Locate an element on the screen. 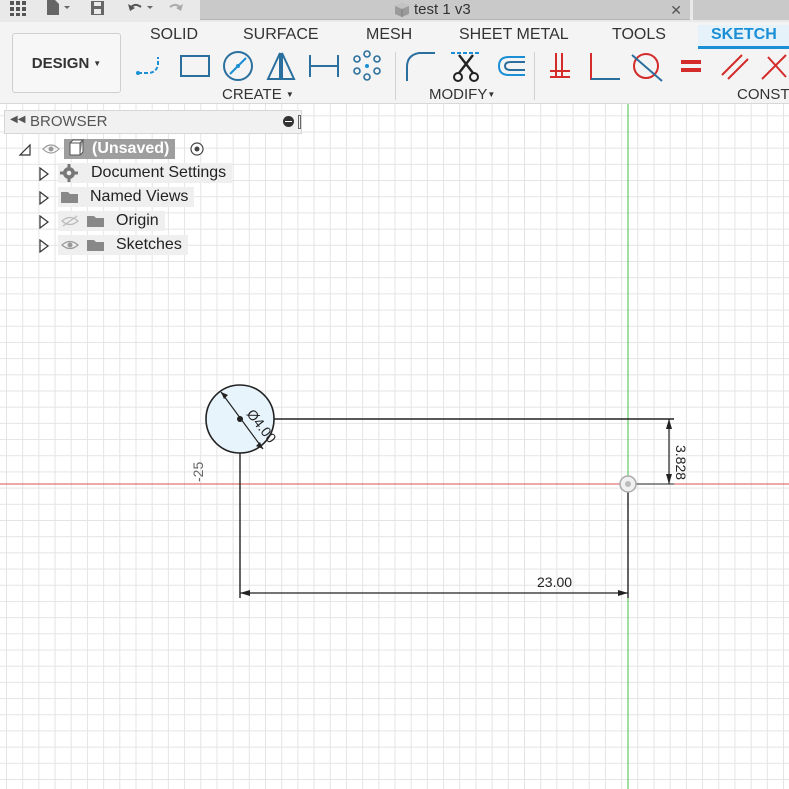  tree-item-label: Document Settings is located at coordinates (159, 173).